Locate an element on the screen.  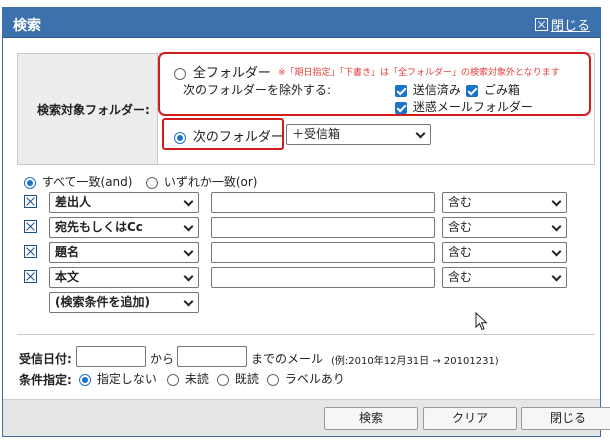
folder-select-value: ＋受信箱 is located at coordinates (316, 134).